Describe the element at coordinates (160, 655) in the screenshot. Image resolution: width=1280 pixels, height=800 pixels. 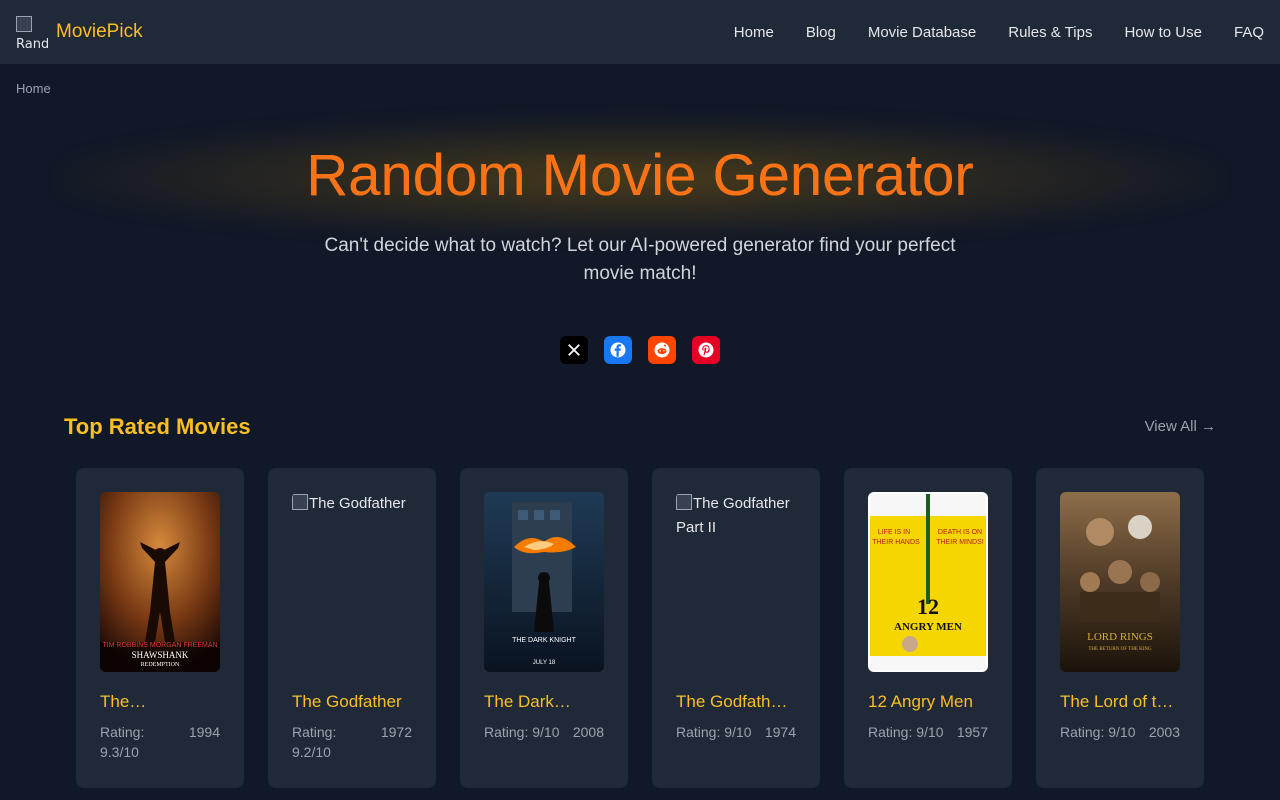
I see `svg-text: SHAWSHANK` at that location.